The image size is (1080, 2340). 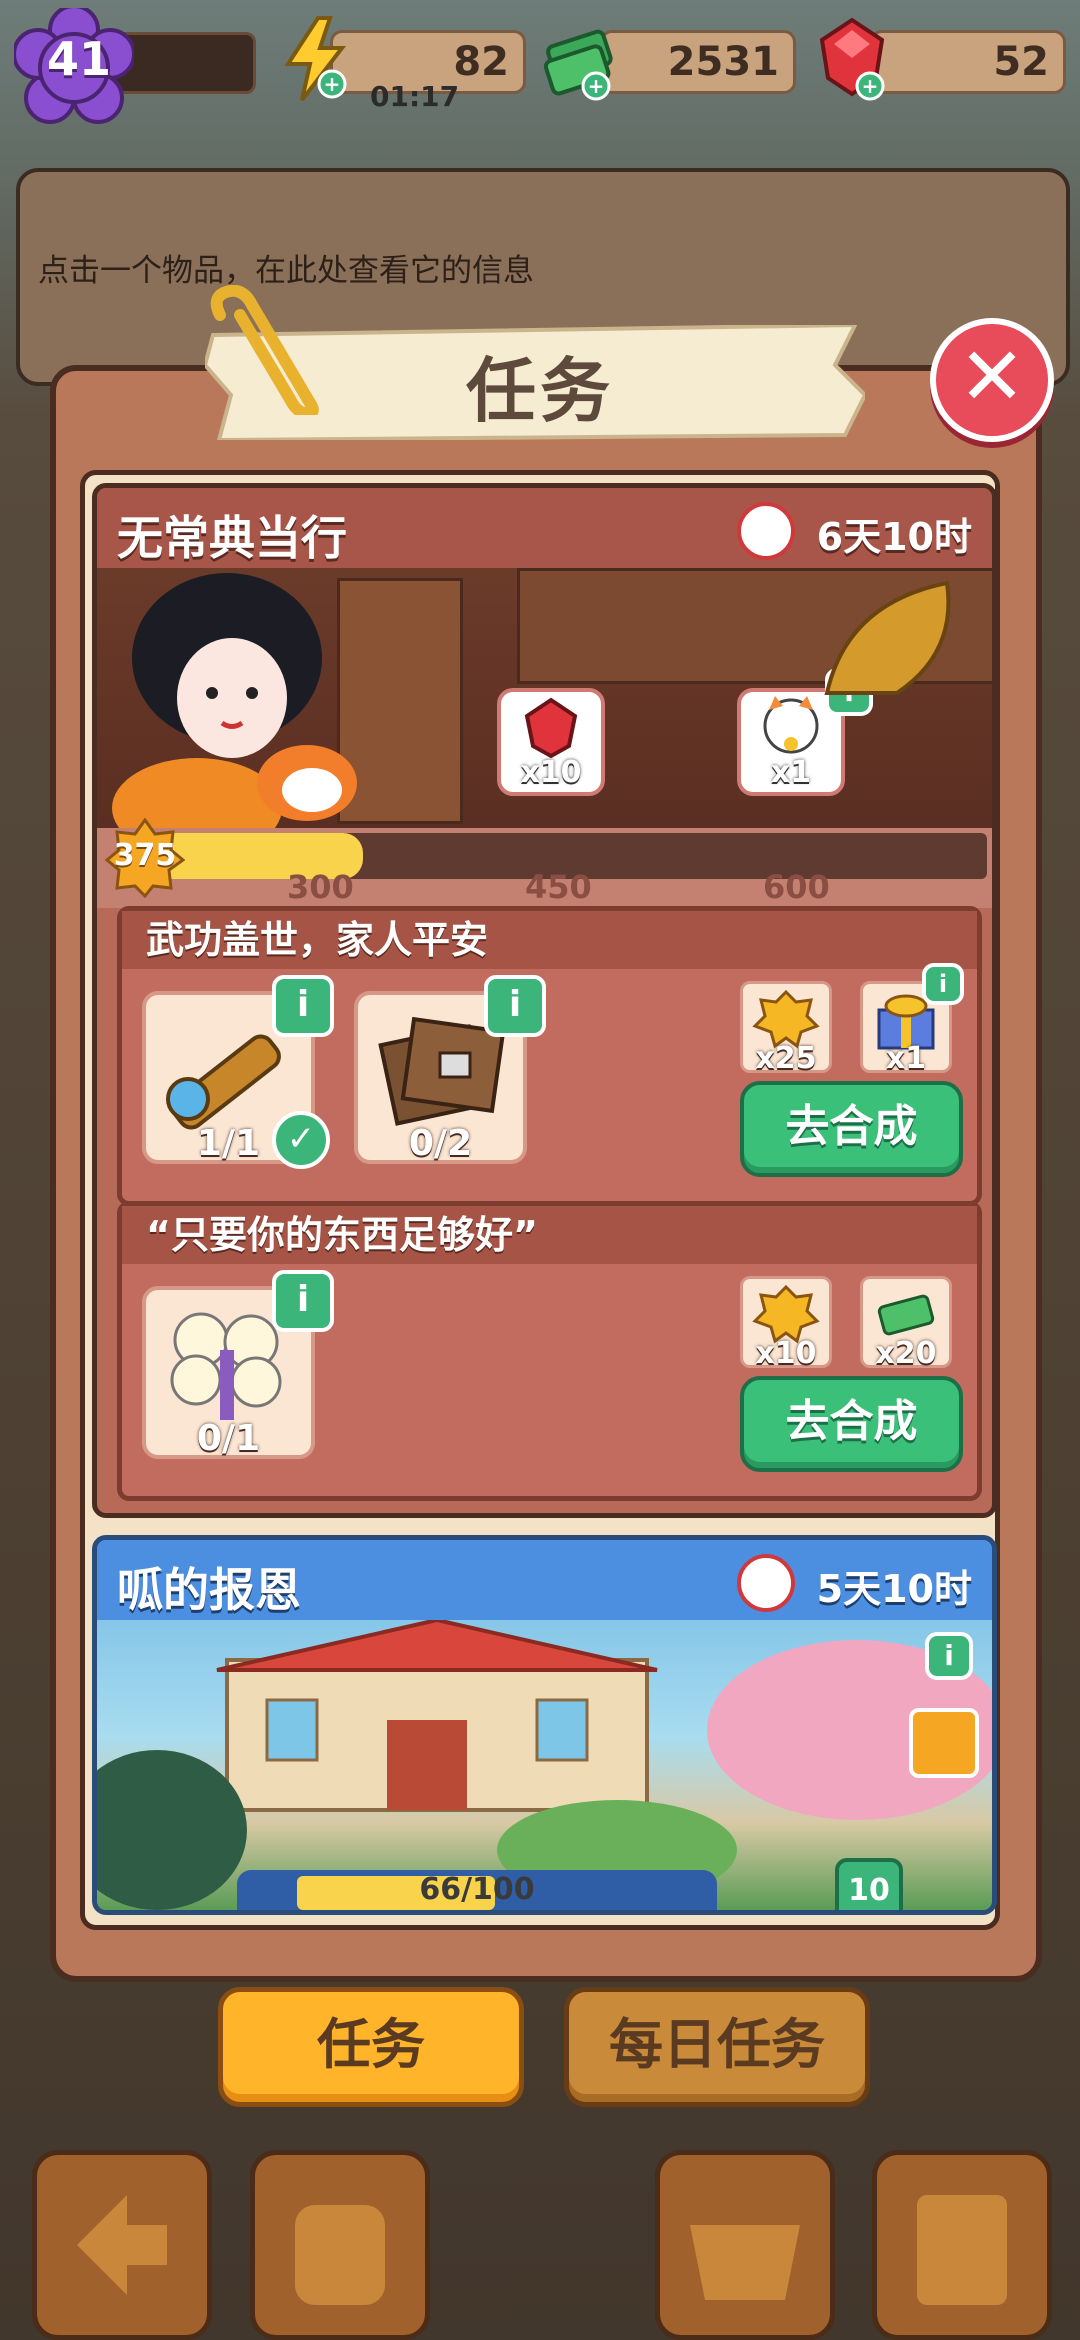 What do you see at coordinates (78, 59) in the screenshot?
I see `level-number: 41` at bounding box center [78, 59].